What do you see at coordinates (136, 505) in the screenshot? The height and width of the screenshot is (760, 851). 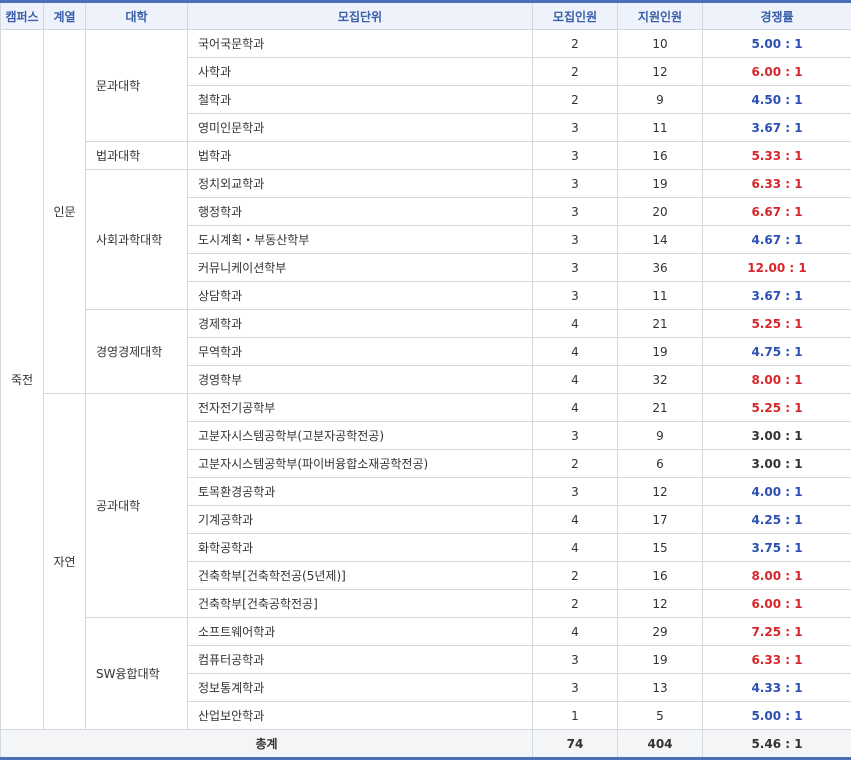 I see `college-cell: 공과대학` at bounding box center [136, 505].